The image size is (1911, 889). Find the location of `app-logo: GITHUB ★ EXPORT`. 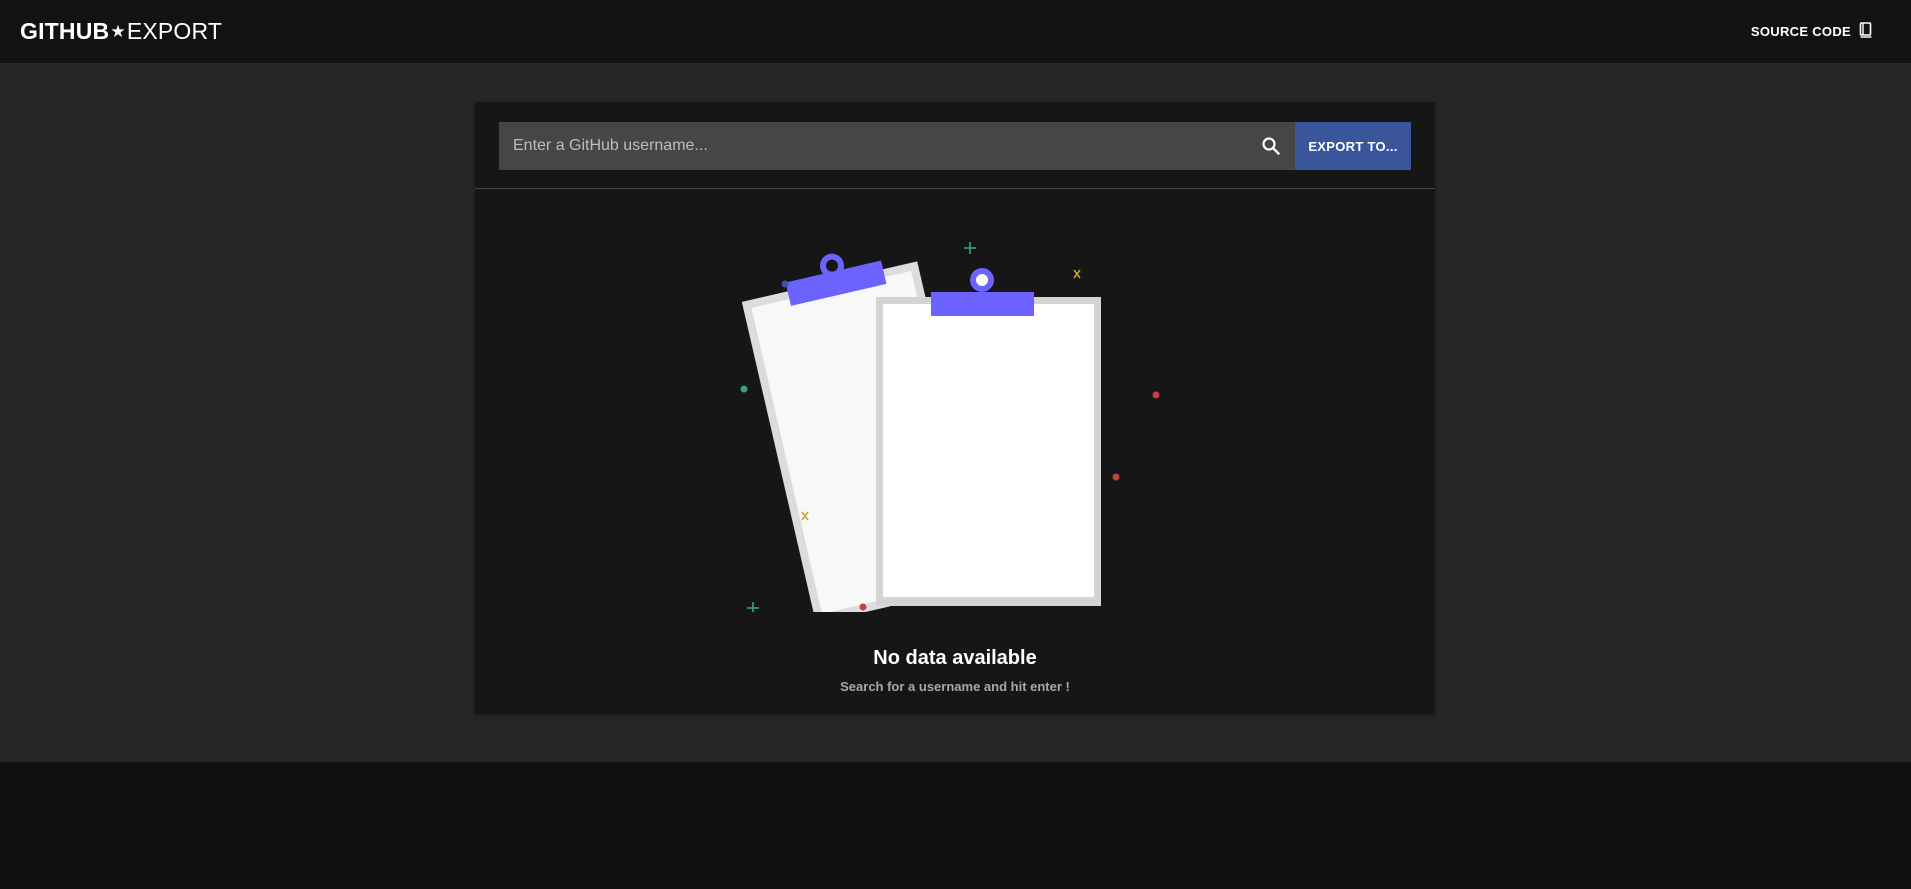

app-logo: GITHUB ★ EXPORT is located at coordinates (121, 31).